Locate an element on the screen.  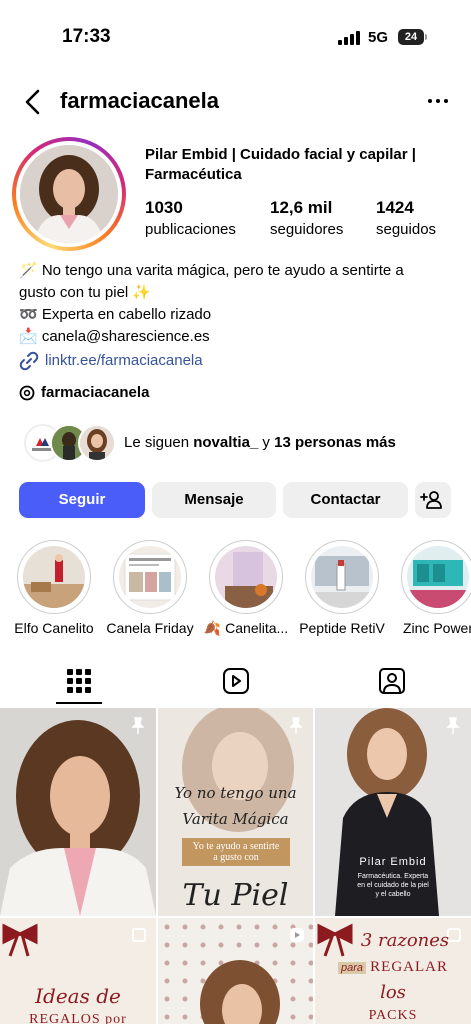
highlight-zinc-power: Zinc Power is located at coordinates (435, 588).